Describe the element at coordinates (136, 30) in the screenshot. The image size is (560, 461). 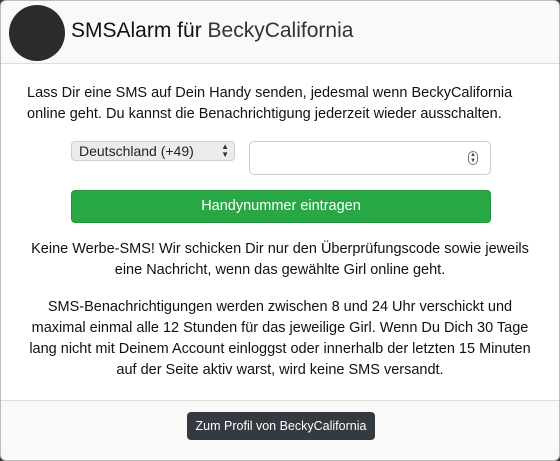
I see `title-prefix: SMSAlarm für` at that location.